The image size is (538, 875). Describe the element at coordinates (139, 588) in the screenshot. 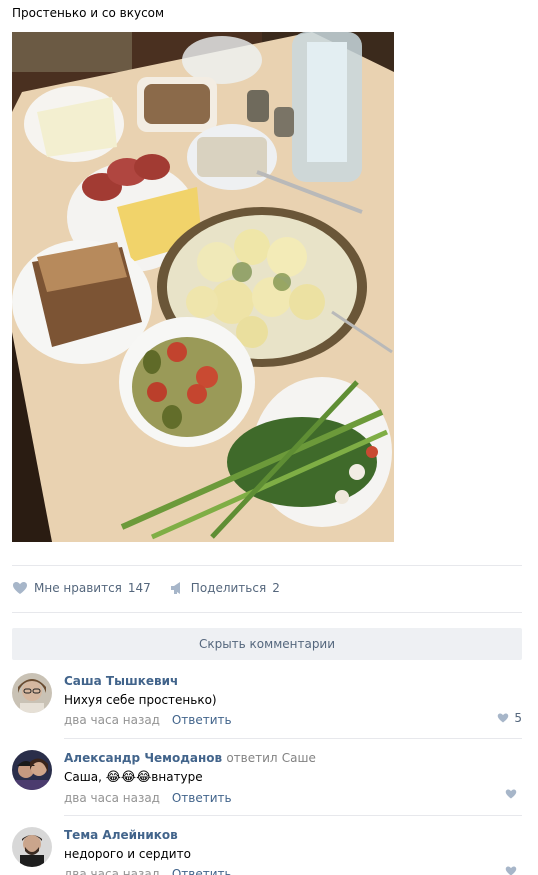

I see `like-count: 147` at that location.